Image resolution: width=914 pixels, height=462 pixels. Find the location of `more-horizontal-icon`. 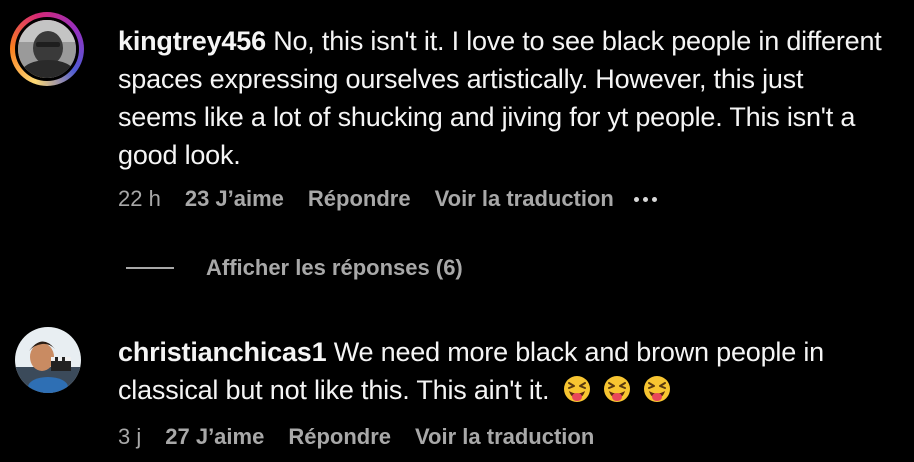

more-horizontal-icon is located at coordinates (645, 199).